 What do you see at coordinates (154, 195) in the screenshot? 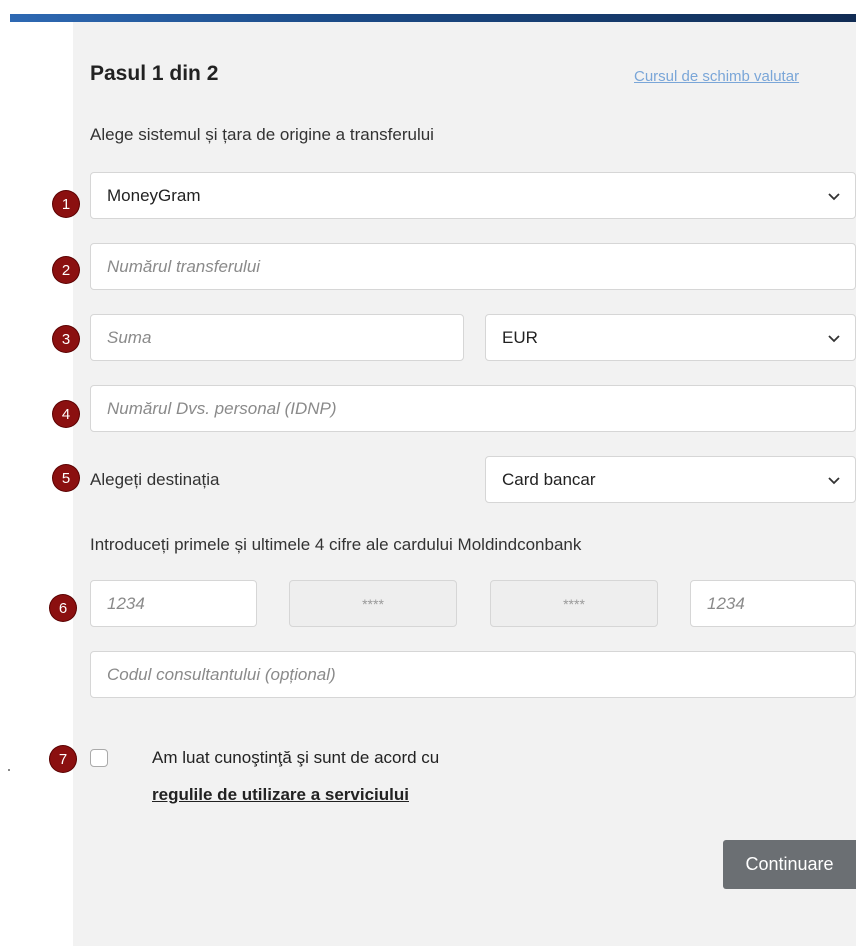
I see `transfer-system-value: MoneyGram` at bounding box center [154, 195].